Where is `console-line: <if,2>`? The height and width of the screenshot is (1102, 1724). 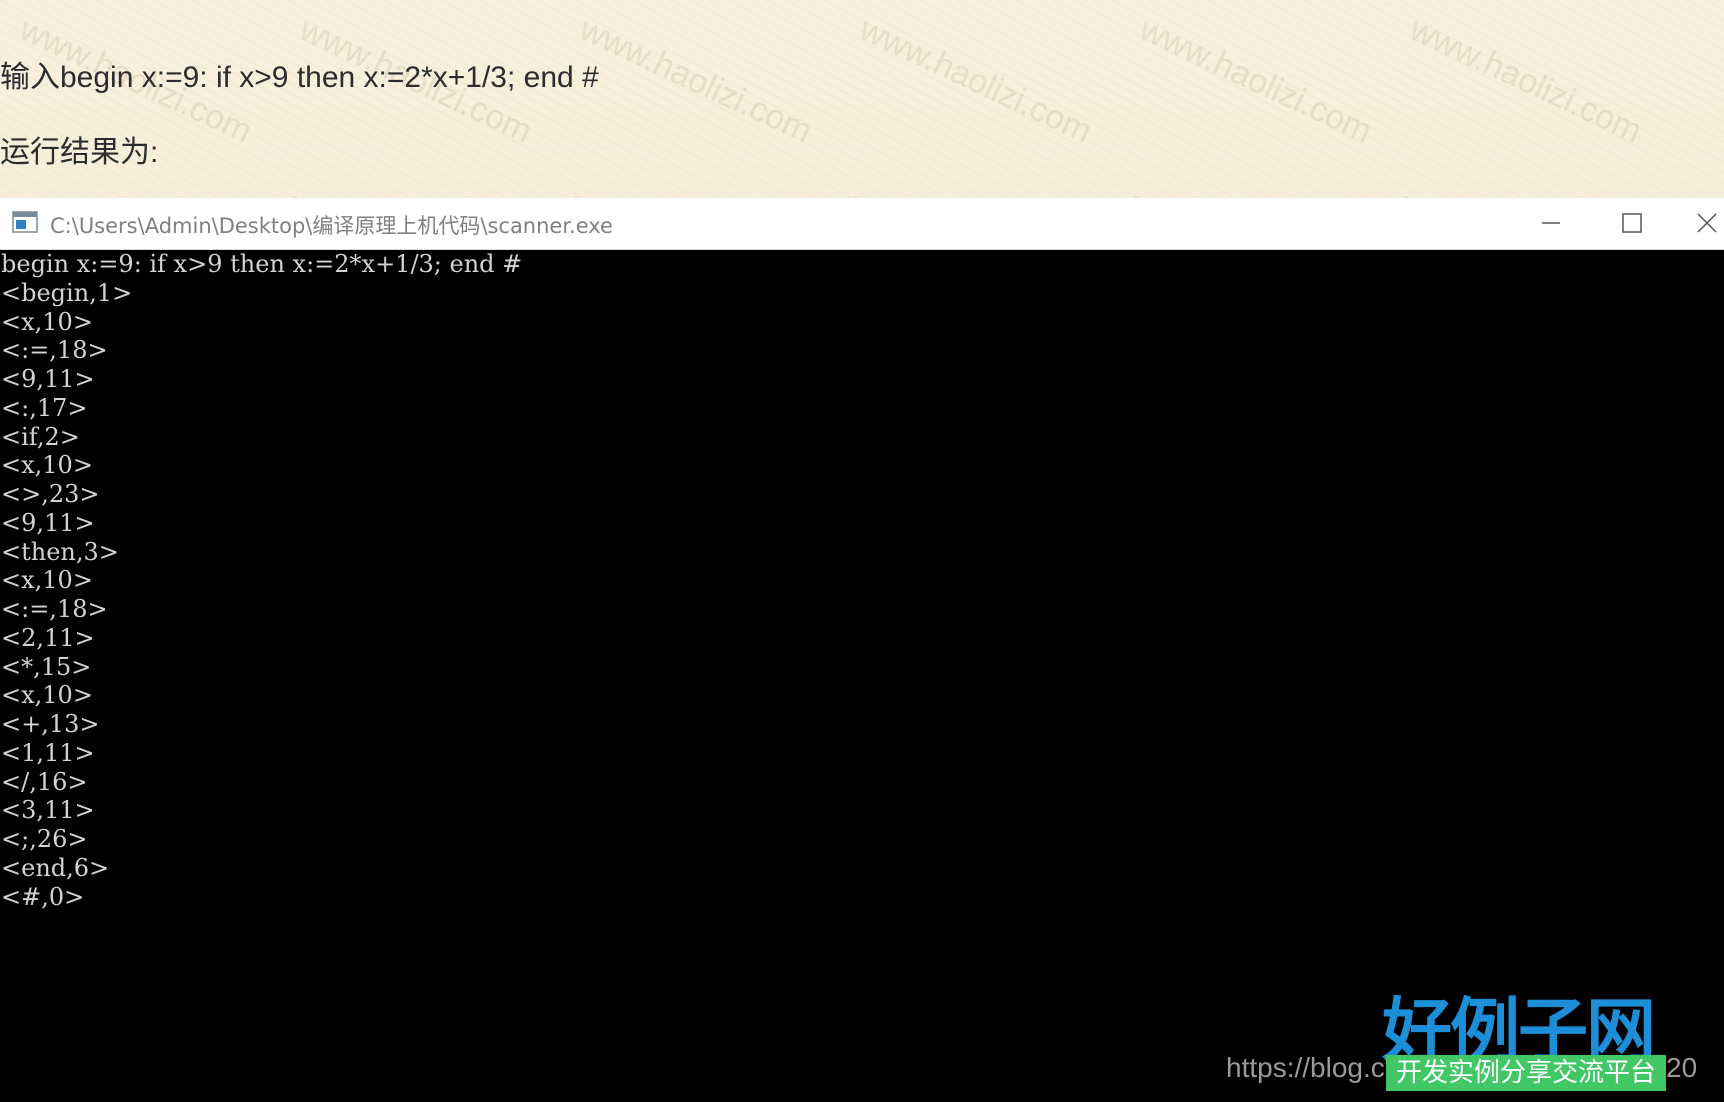
console-line: <if,2> is located at coordinates (40, 436).